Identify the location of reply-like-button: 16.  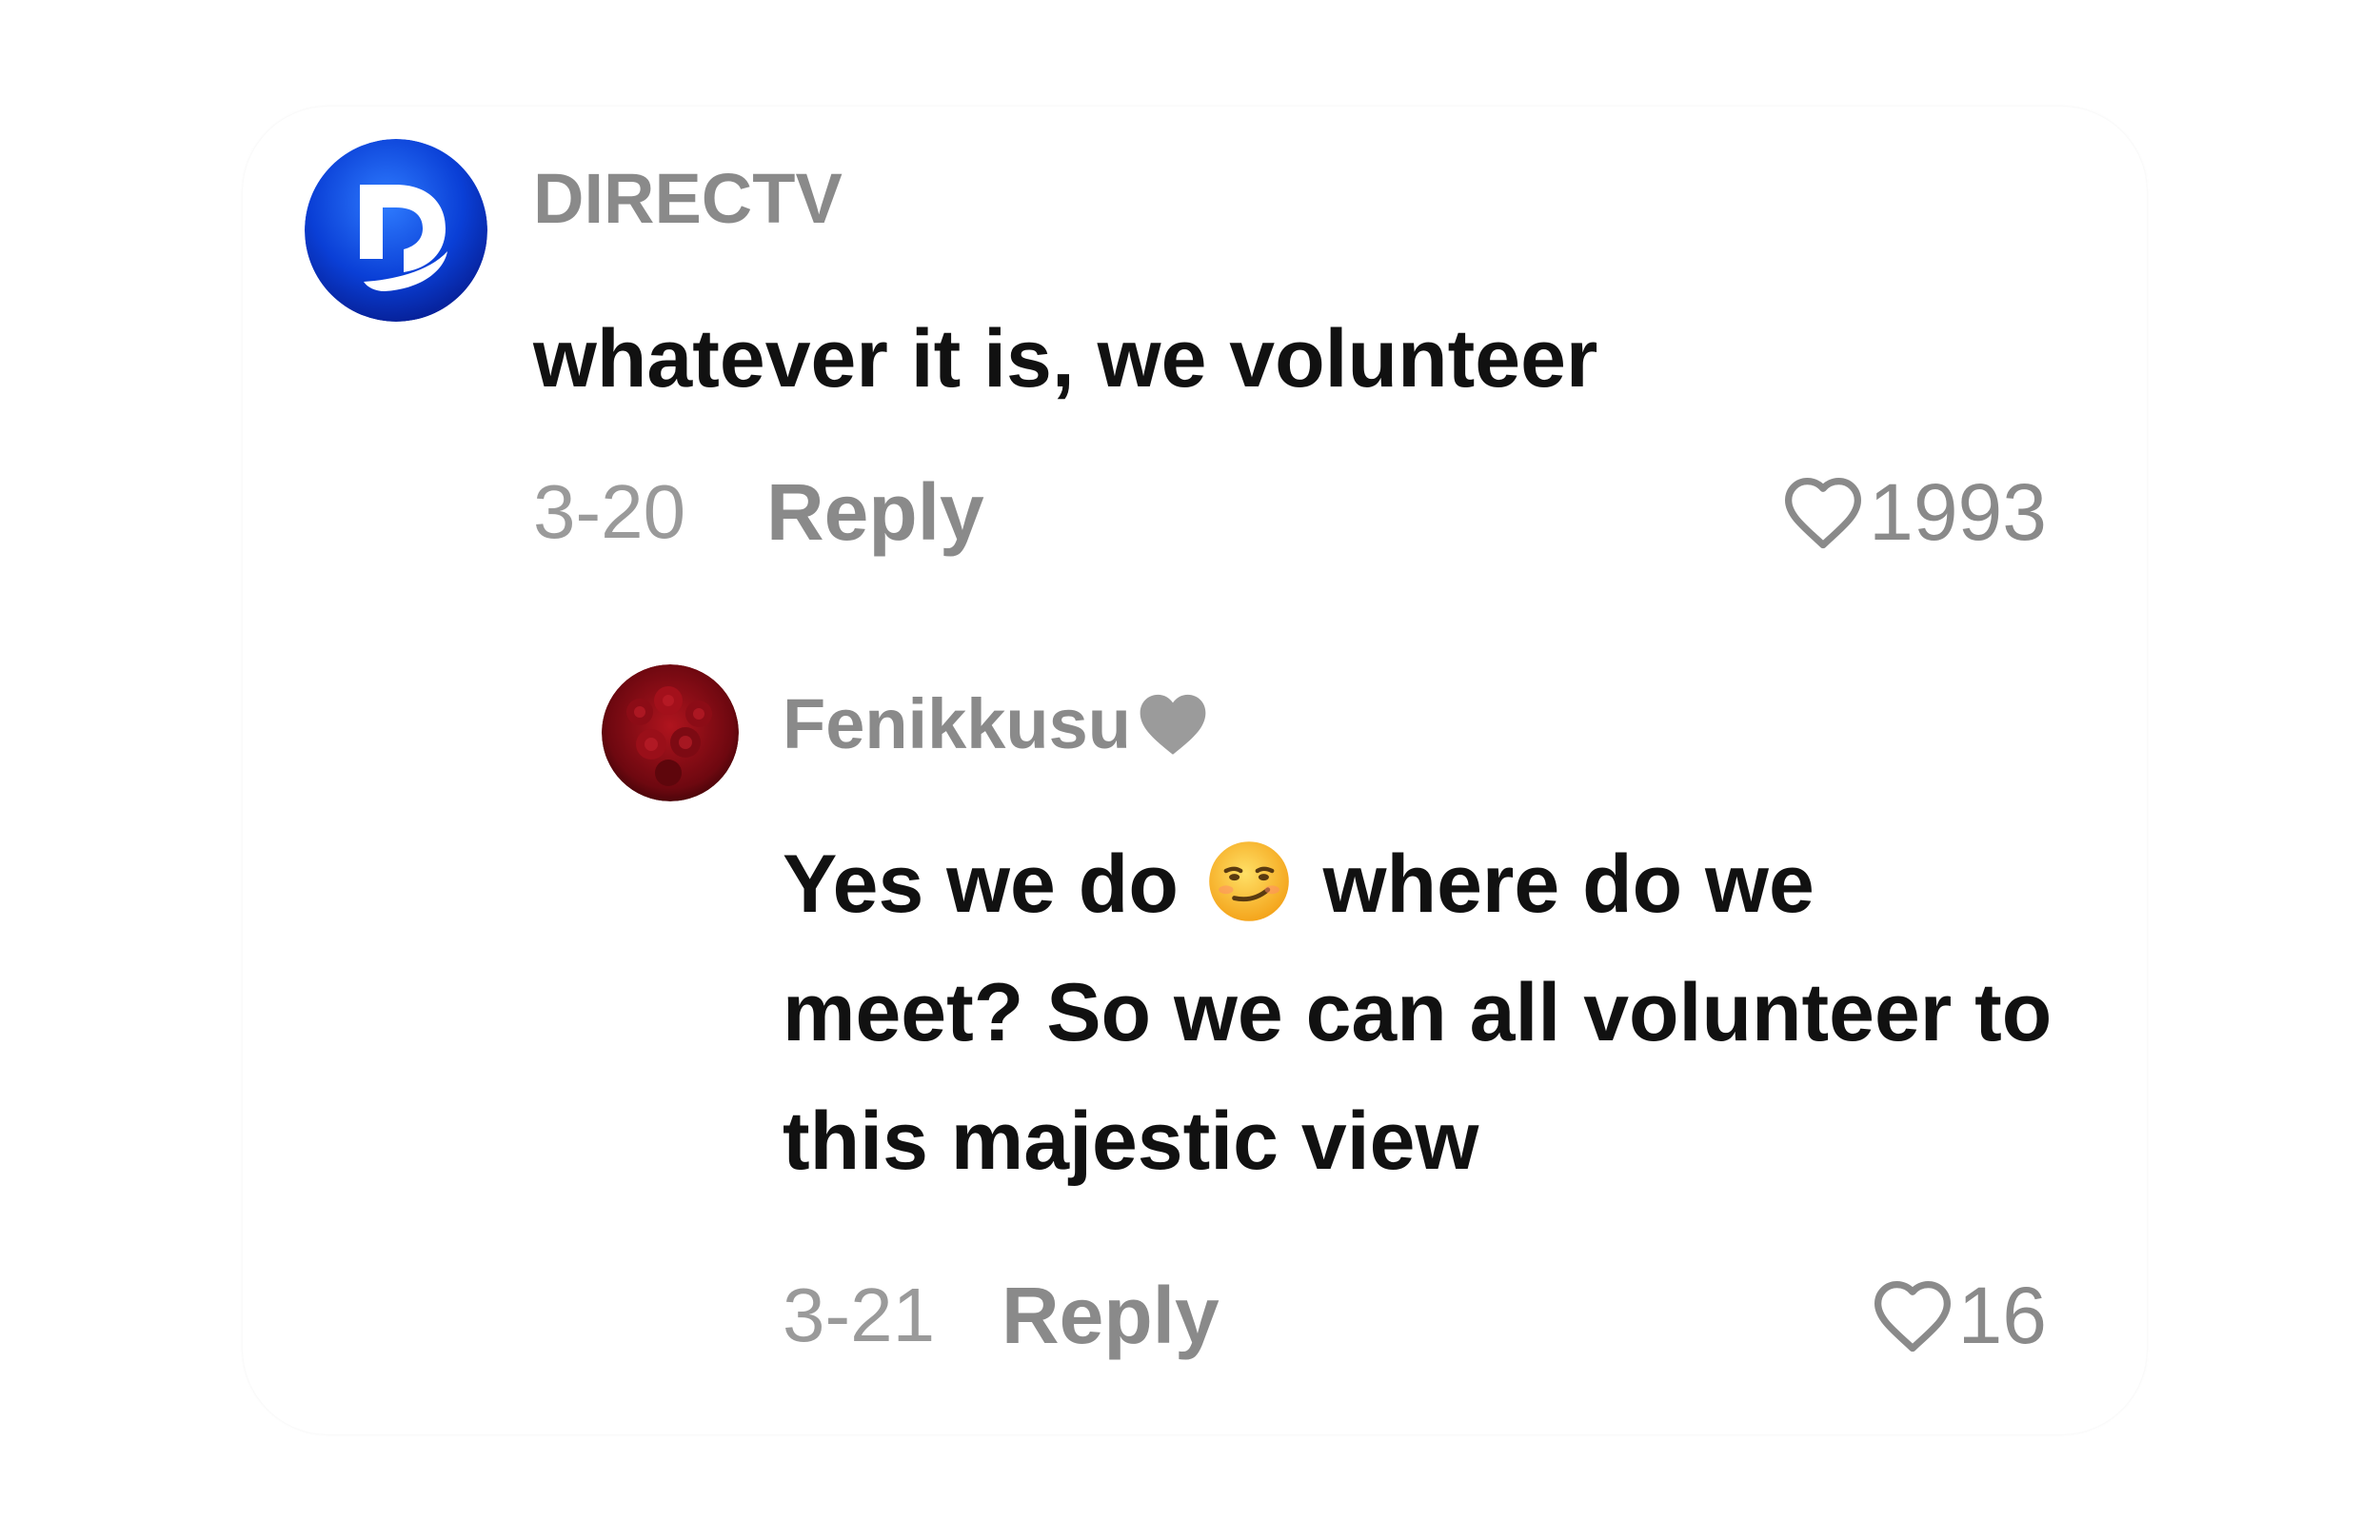
(1959, 1315).